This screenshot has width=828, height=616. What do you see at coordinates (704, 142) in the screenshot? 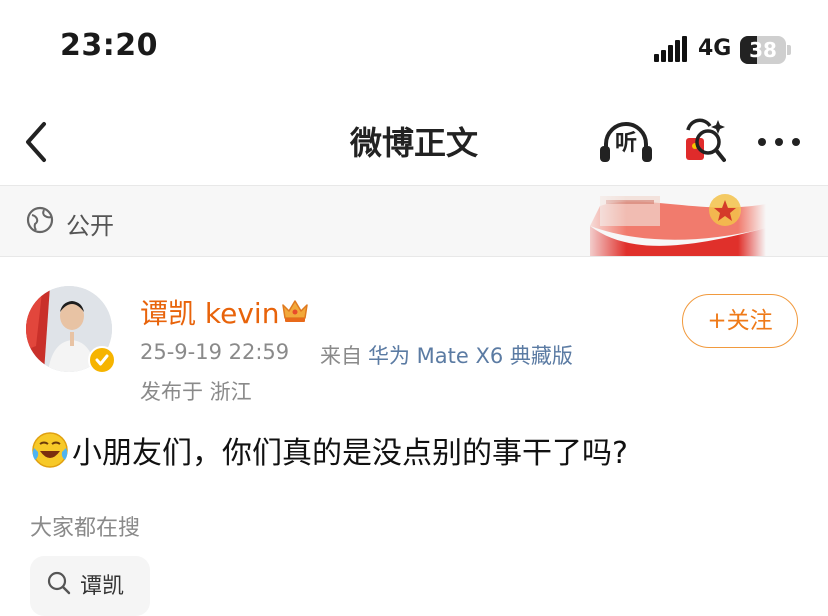
I see `red-packet-search-icon` at bounding box center [704, 142].